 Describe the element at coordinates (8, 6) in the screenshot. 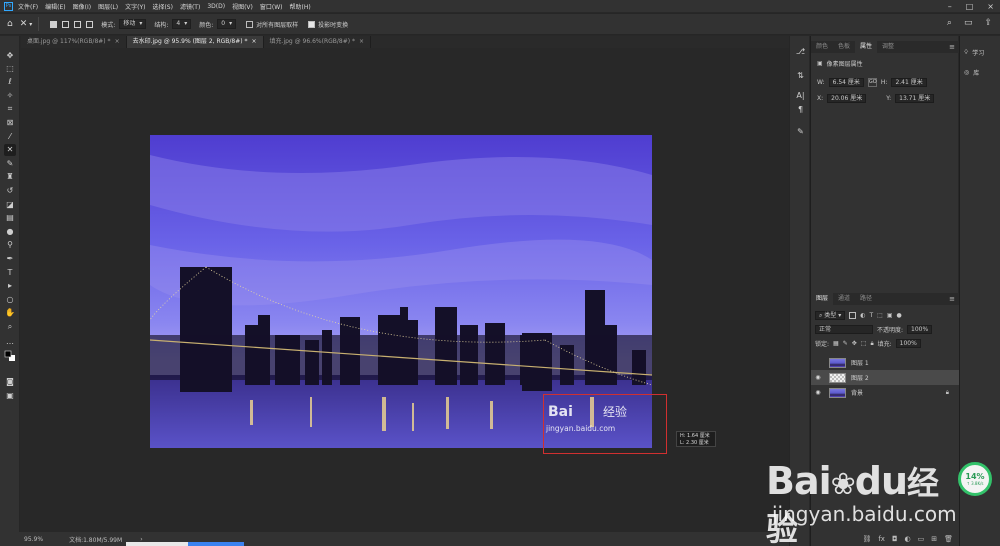

I see `photoshop-logo: Ps` at that location.